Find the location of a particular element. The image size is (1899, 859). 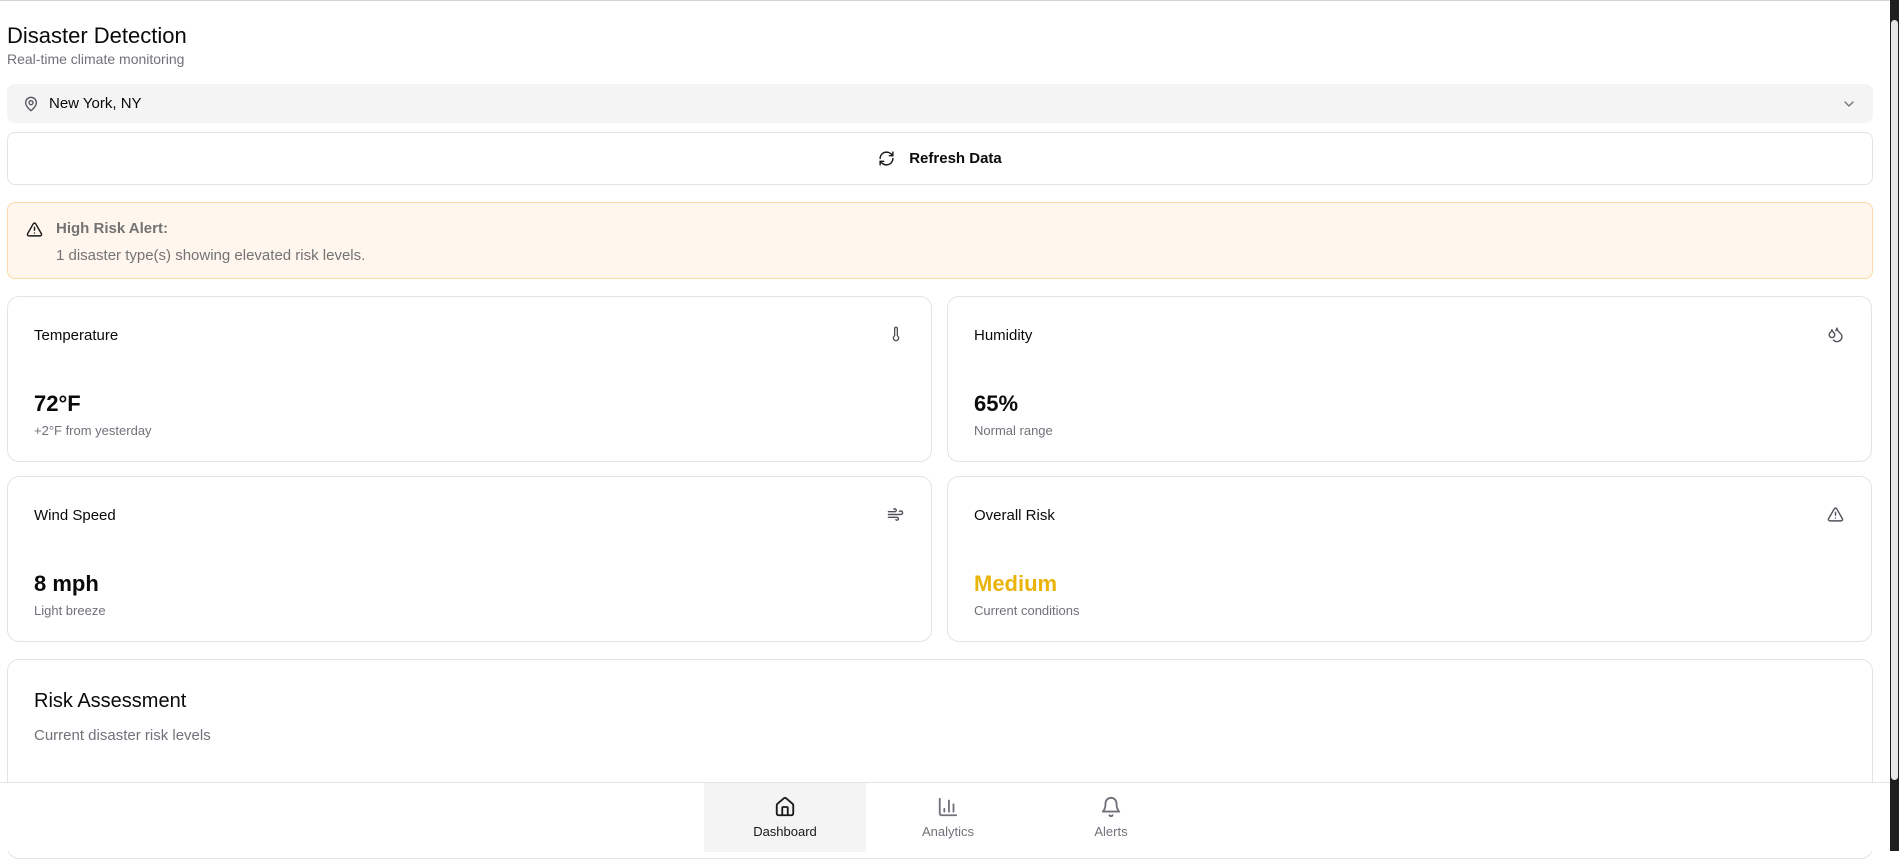

section-title: Risk Assessment is located at coordinates (110, 701).